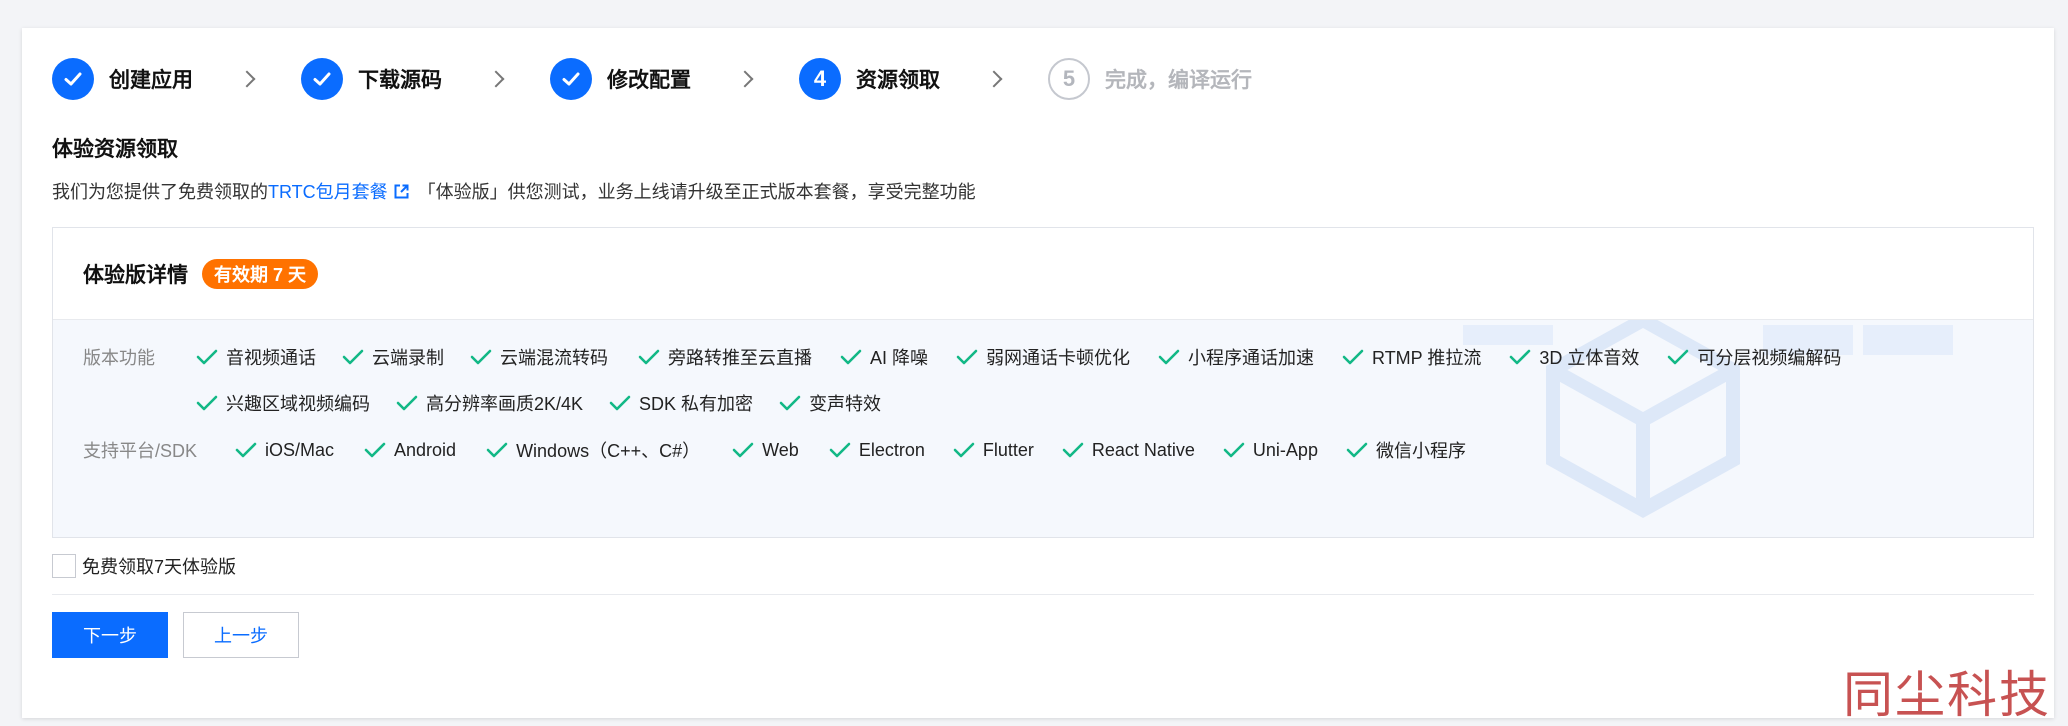 The height and width of the screenshot is (726, 2068). What do you see at coordinates (298, 404) in the screenshot?
I see `check-list-text: 兴趣区域视频编码` at bounding box center [298, 404].